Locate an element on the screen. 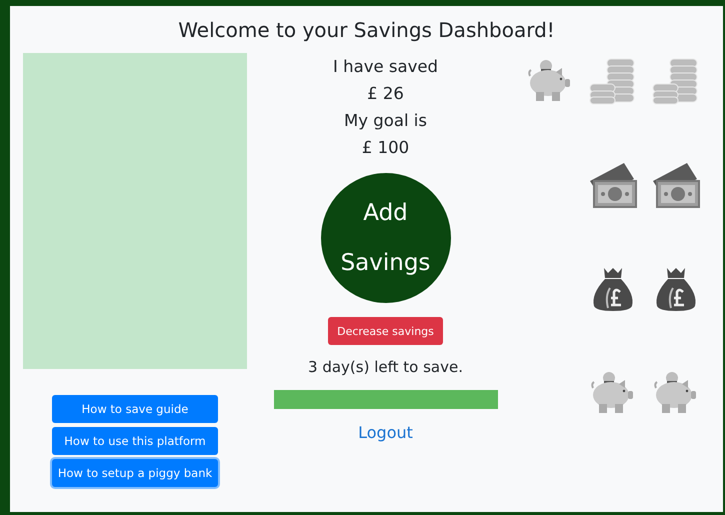  logout-link: Logout is located at coordinates (385, 432).